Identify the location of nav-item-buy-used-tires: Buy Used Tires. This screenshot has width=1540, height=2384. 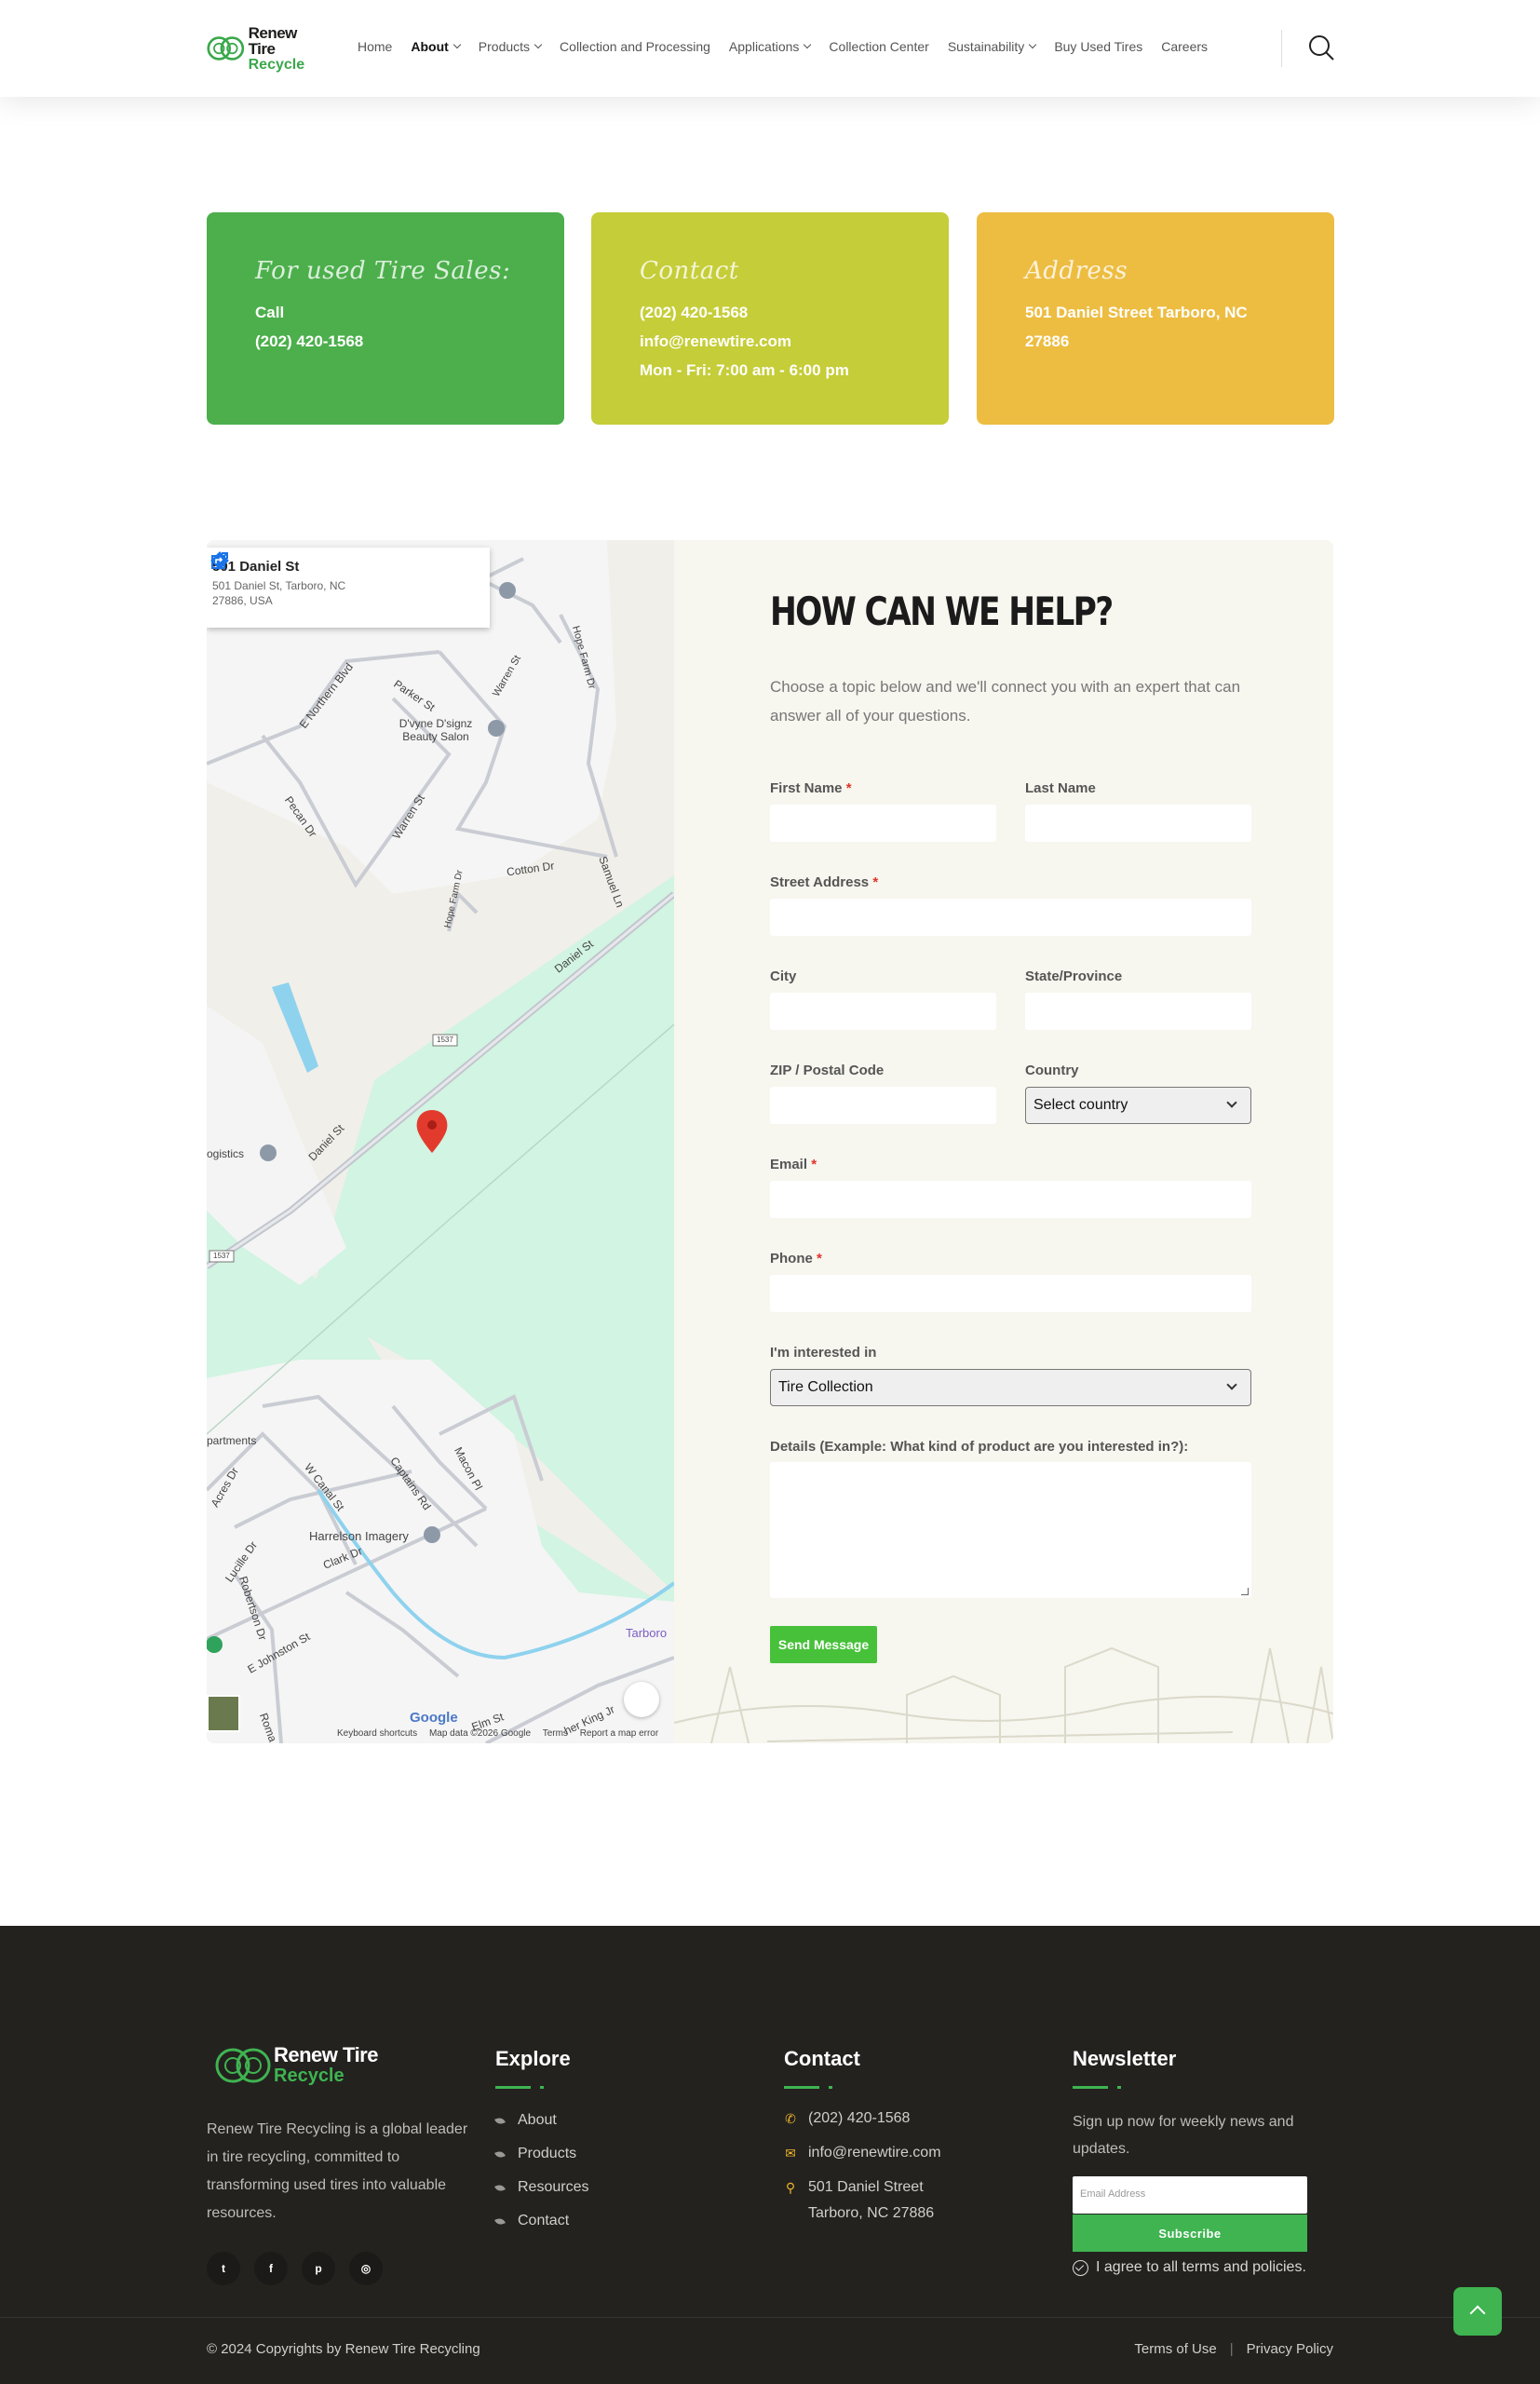
(1098, 46).